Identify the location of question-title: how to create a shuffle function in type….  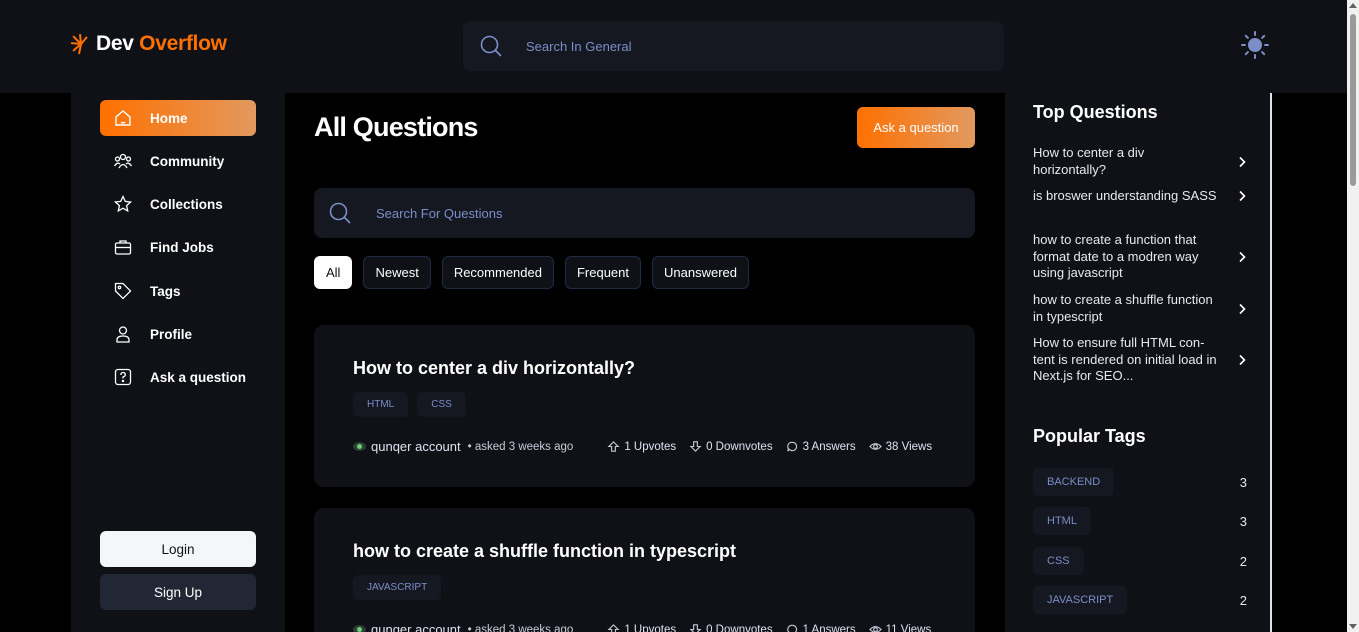
(544, 551).